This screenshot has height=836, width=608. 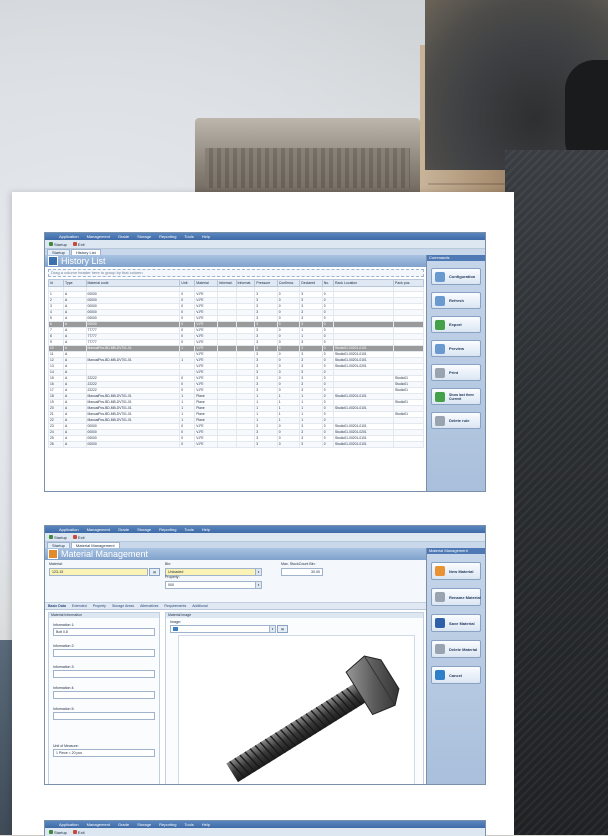 I want to click on tab-storage-areas: Storage Areas, so click(x=123, y=606).